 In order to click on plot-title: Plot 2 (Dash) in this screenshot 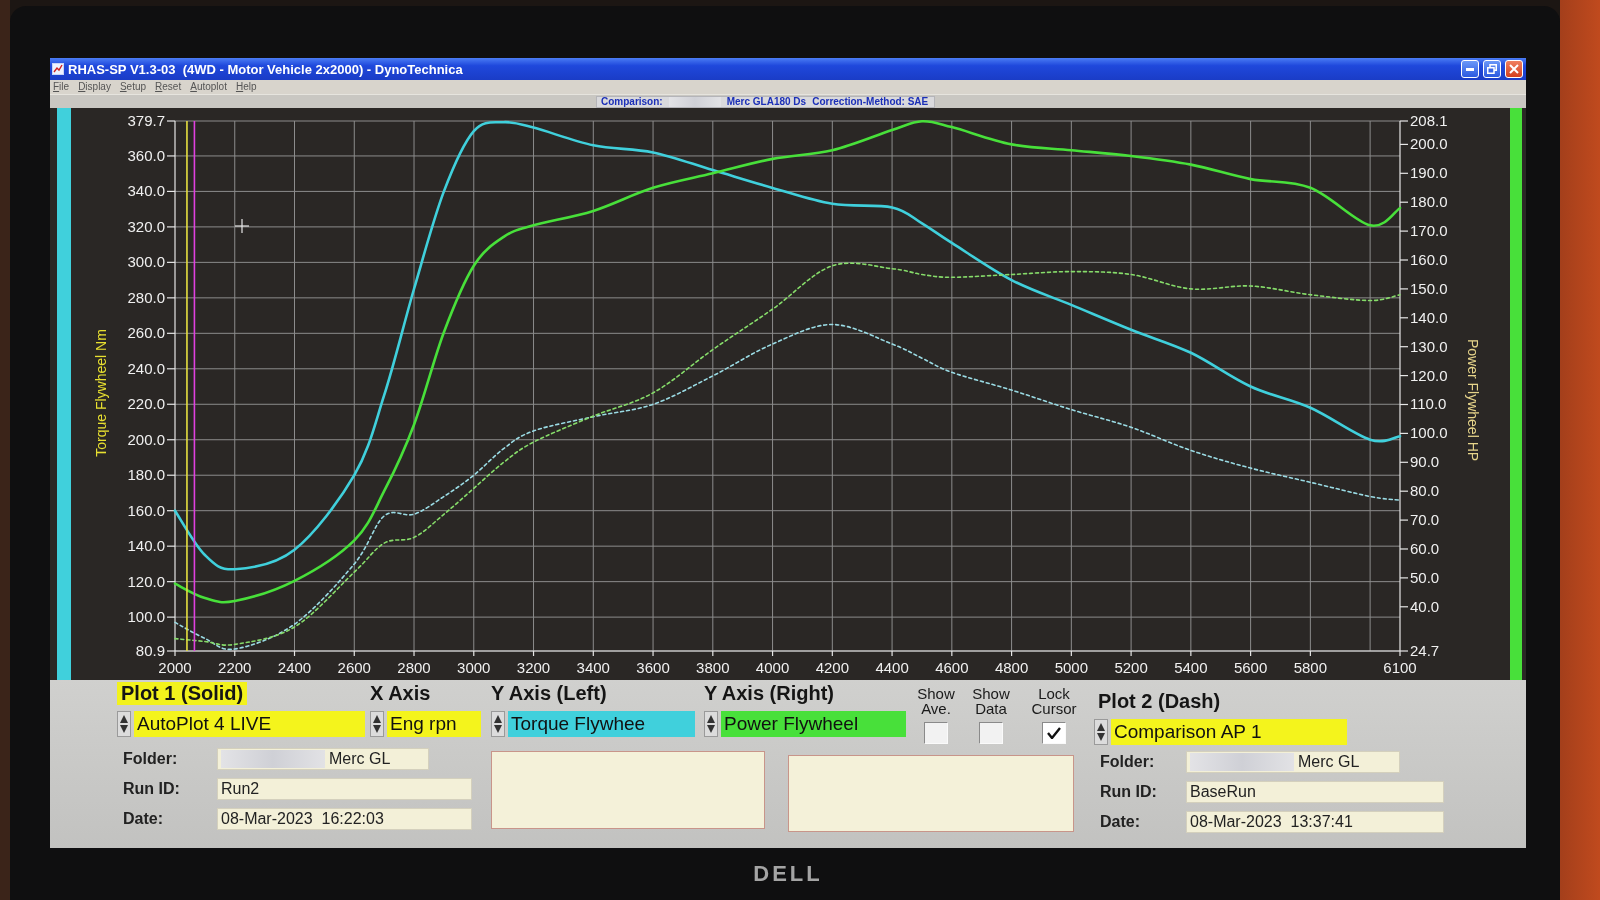, I will do `click(1159, 701)`.